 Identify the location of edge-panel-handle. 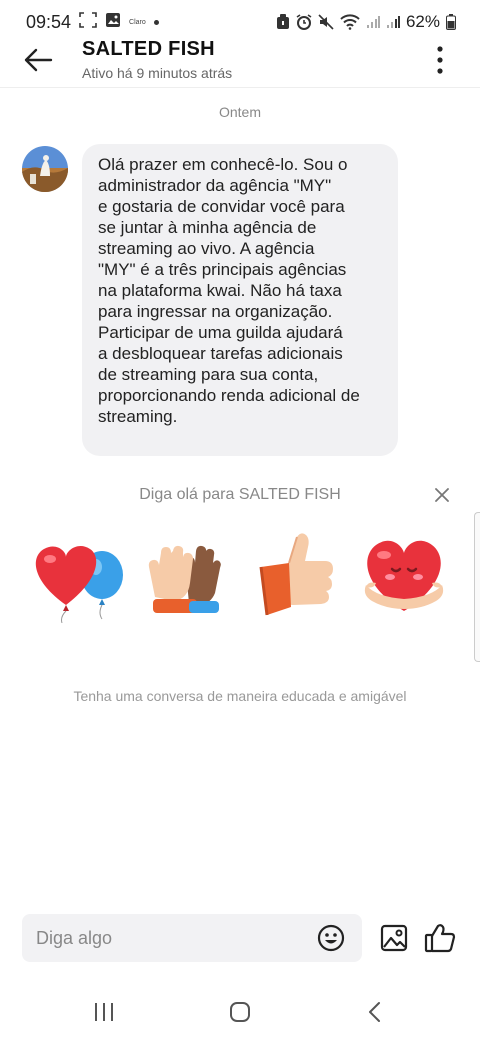
(477, 587).